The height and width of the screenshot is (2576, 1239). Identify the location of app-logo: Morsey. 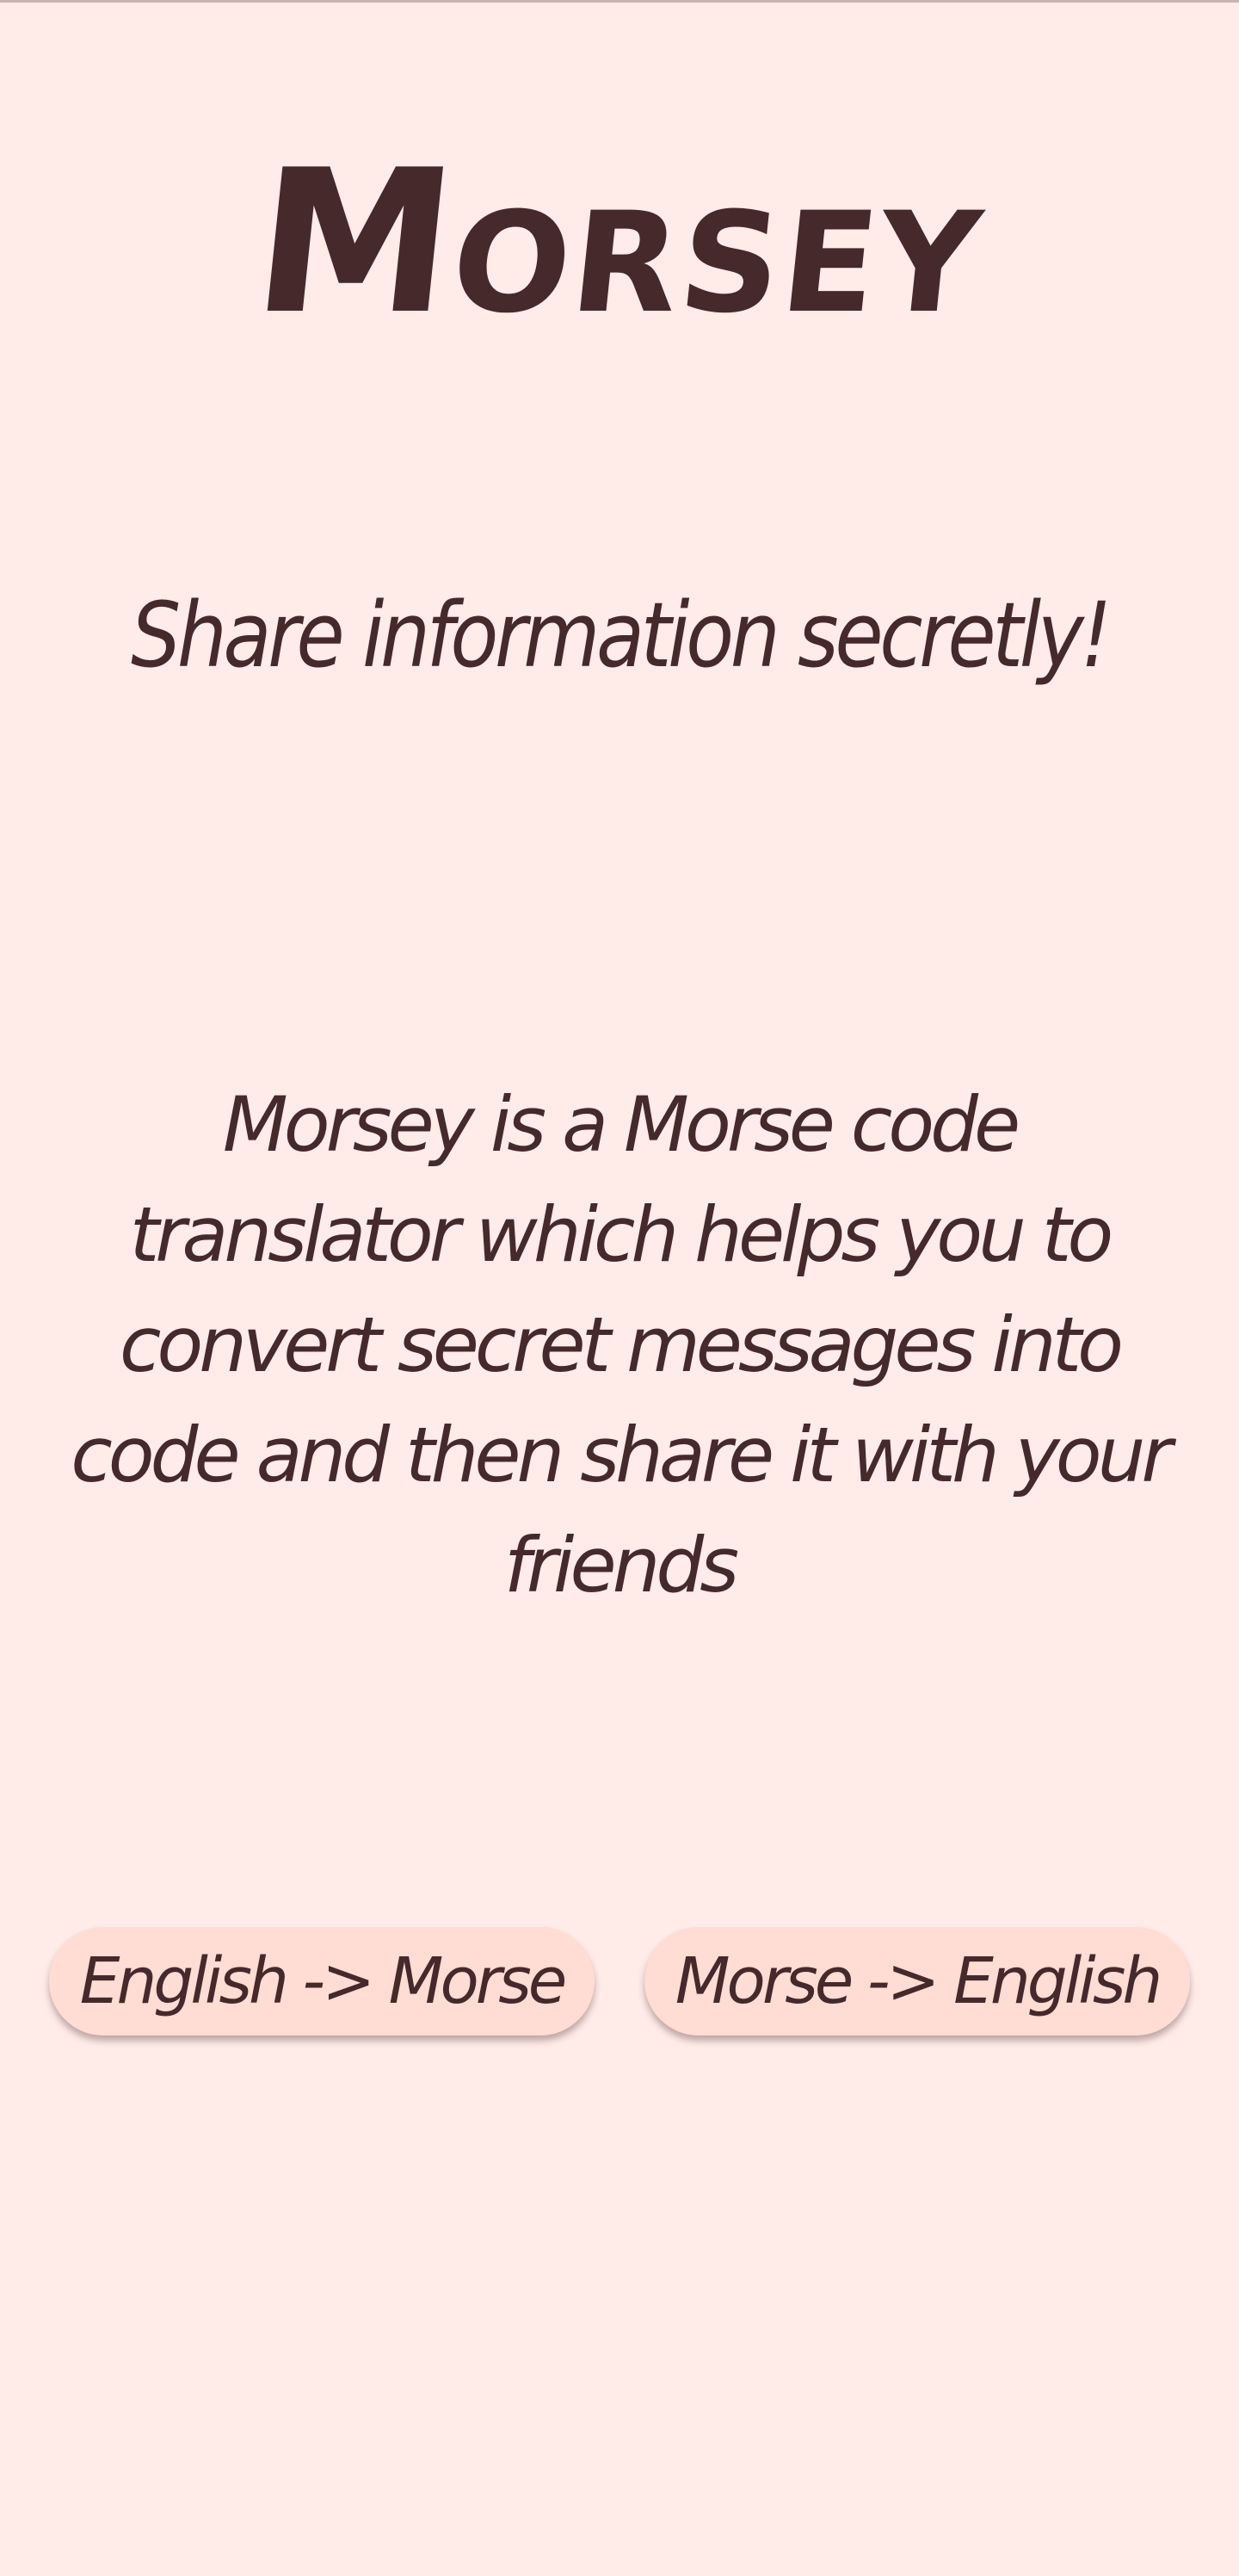
(619, 243).